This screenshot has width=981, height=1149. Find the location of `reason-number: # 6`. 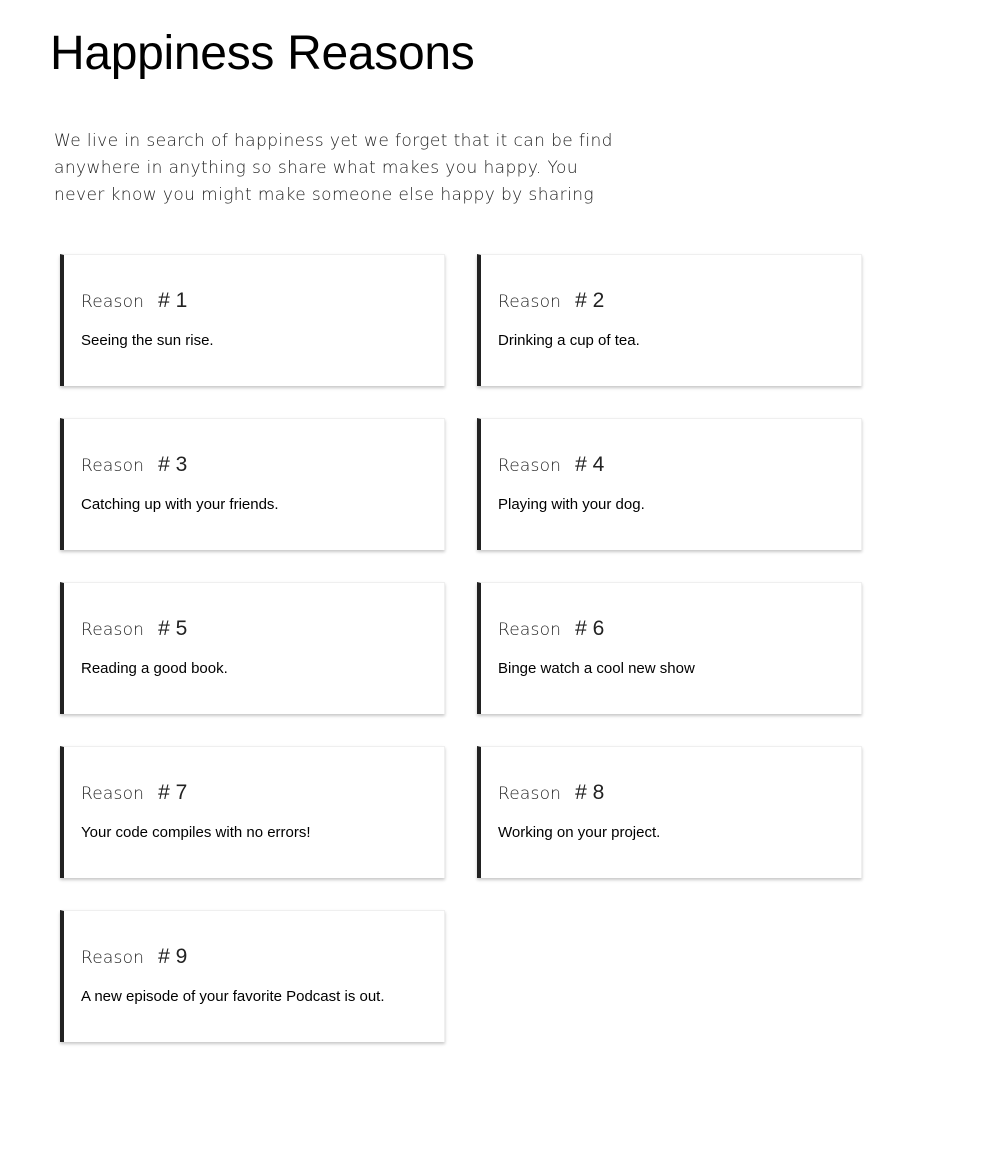

reason-number: # 6 is located at coordinates (590, 628).